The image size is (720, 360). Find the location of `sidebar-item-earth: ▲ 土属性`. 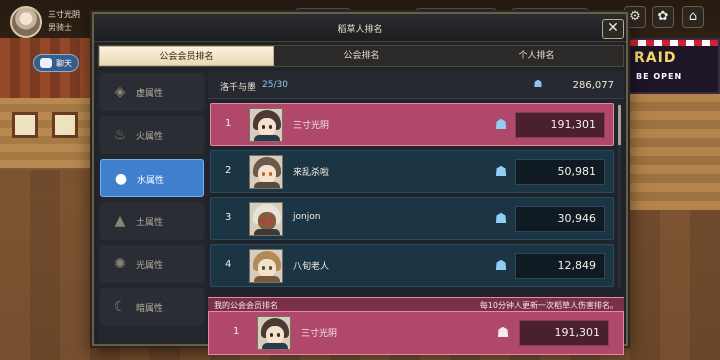

sidebar-item-earth: ▲ 土属性 is located at coordinates (152, 221).